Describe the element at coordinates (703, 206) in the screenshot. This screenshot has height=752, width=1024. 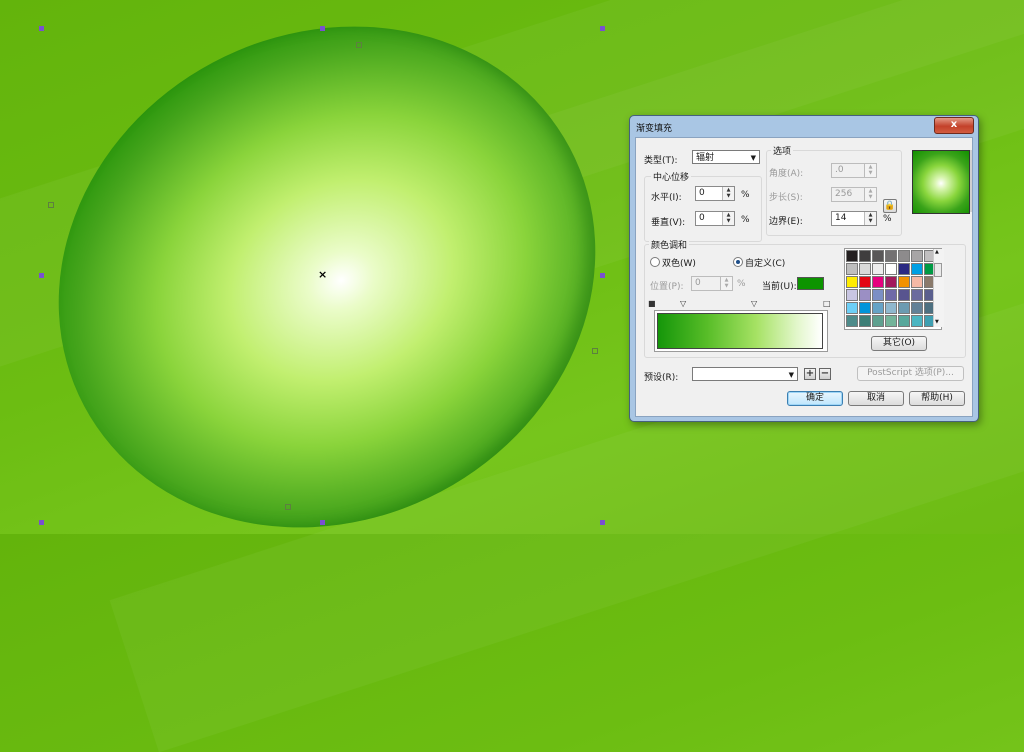
I see `center-offset-group: 中心位移 水平(I): 0 ▲ ▼ % 垂直(V): 0 ▲ ▼ %` at that location.